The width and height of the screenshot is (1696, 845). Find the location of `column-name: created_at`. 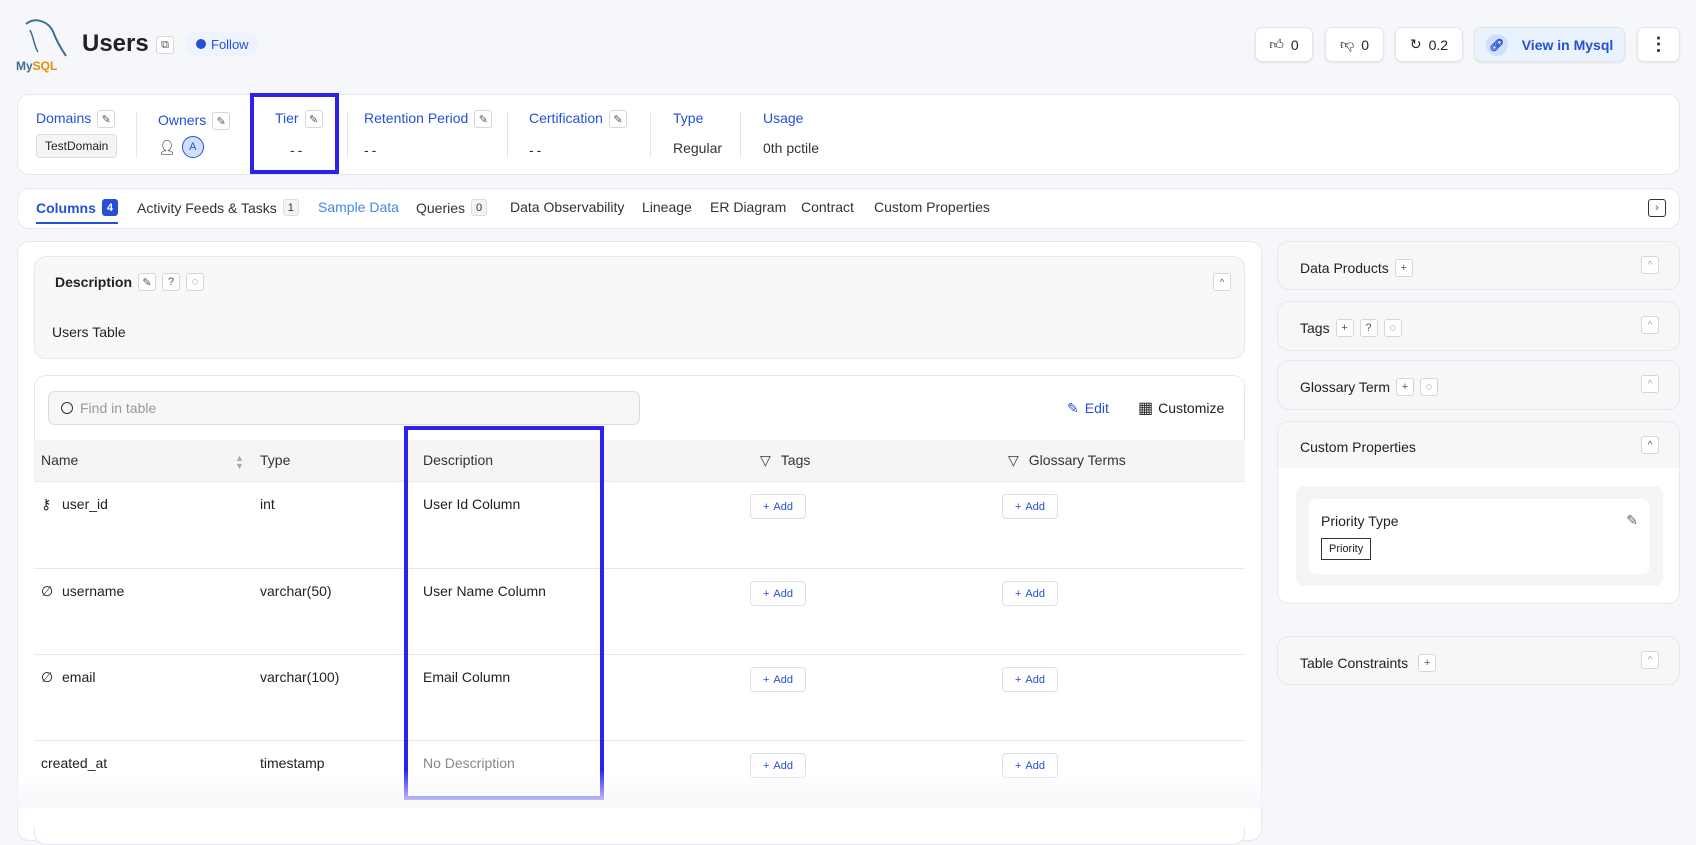

column-name: created_at is located at coordinates (74, 763).